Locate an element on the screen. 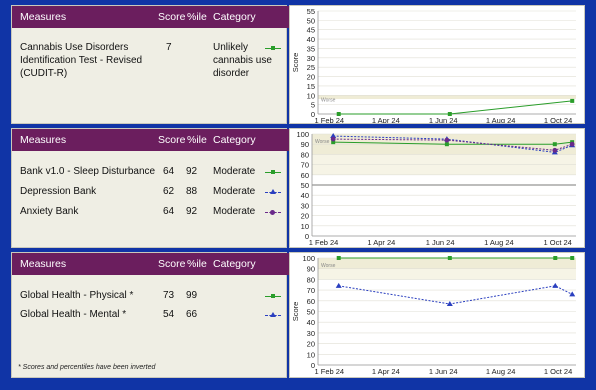 Image resolution: width=596 pixels, height=390 pixels. measure-name: Bank v1.0 - Sleep Disturbance is located at coordinates (88, 171).